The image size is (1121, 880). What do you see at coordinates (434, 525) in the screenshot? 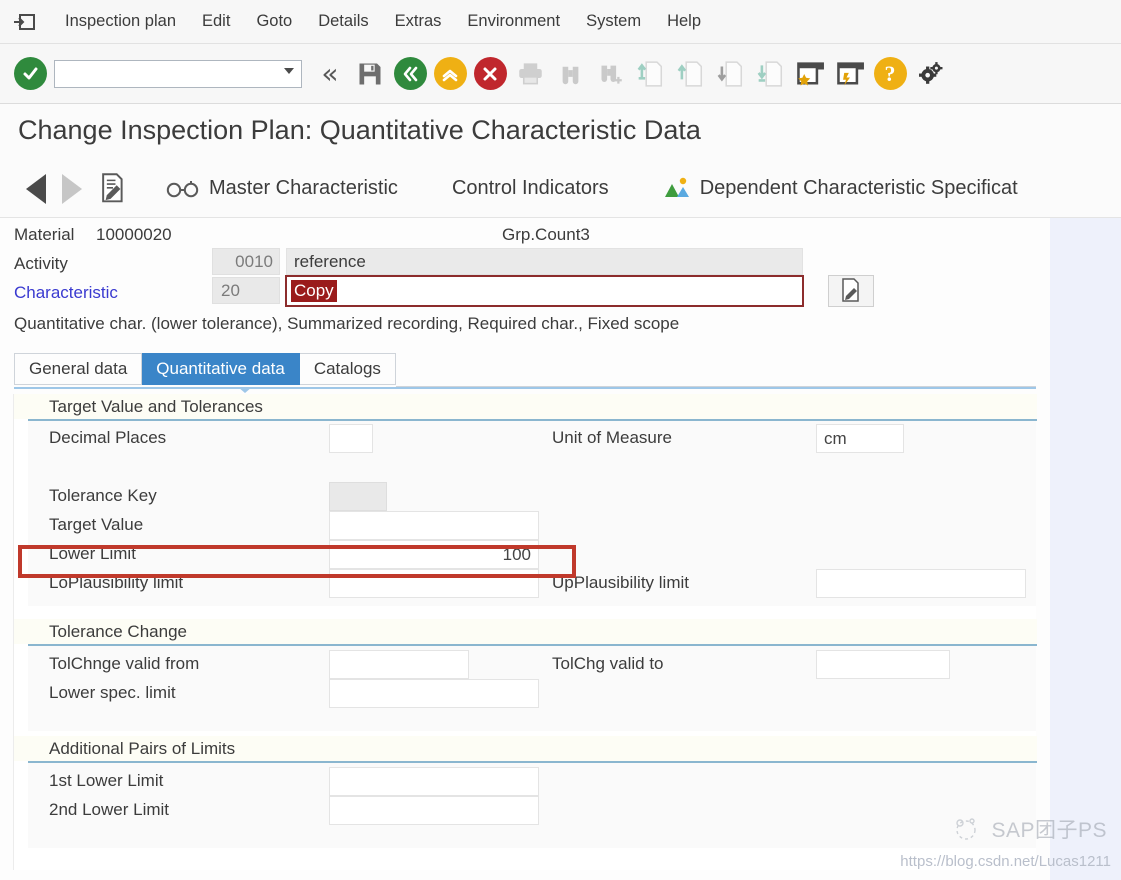
I see `target-value-input` at bounding box center [434, 525].